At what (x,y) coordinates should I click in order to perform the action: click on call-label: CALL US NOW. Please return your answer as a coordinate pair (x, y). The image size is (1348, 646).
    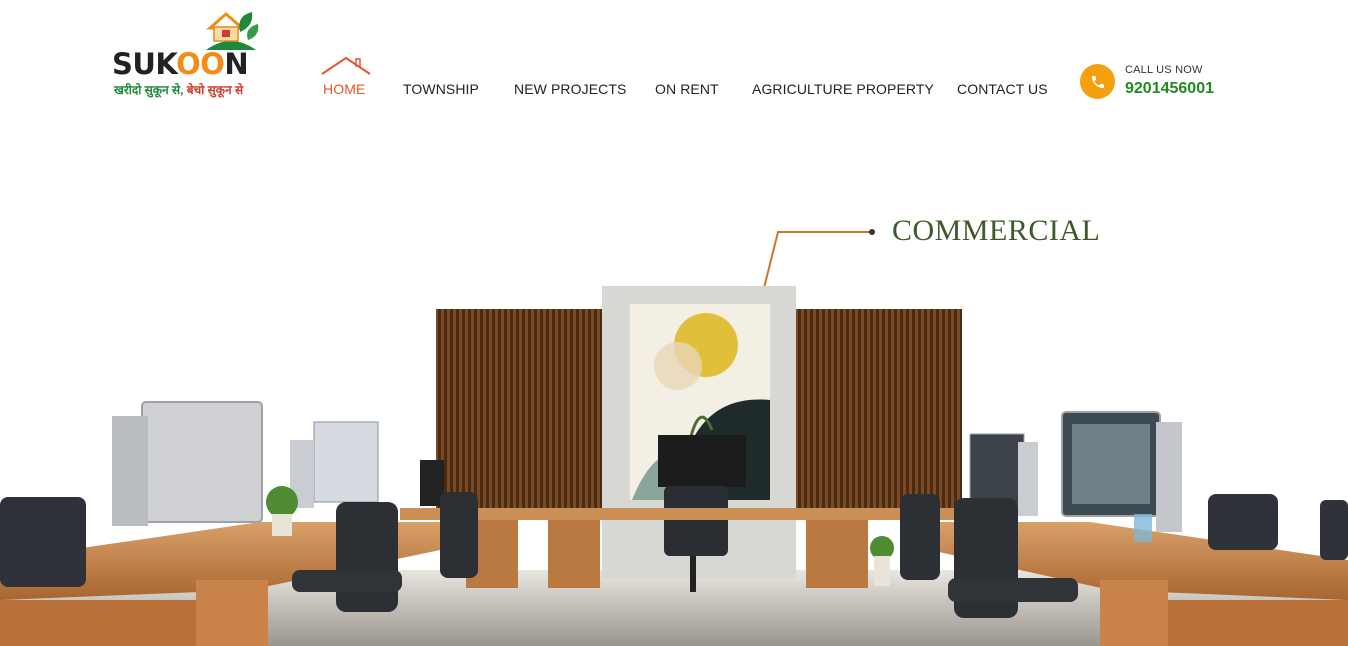
    Looking at the image, I should click on (1164, 70).